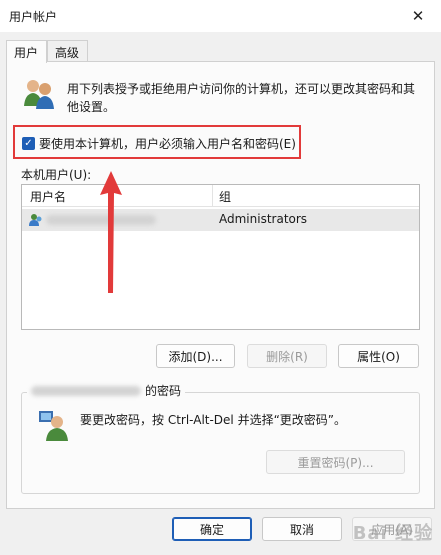  I want to click on close-icon: ✕, so click(418, 16).